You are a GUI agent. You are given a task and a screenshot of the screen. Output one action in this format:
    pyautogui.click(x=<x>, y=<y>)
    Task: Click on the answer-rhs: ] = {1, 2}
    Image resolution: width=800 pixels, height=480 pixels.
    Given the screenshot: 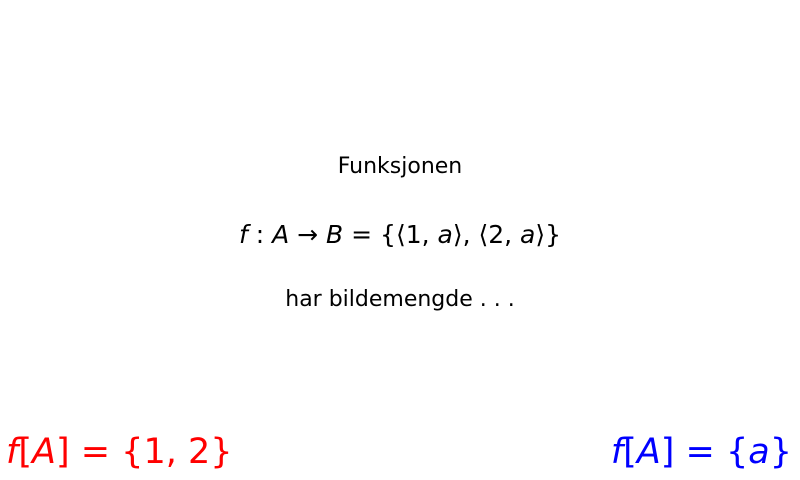 What is the action you would take?
    pyautogui.click(x=144, y=452)
    